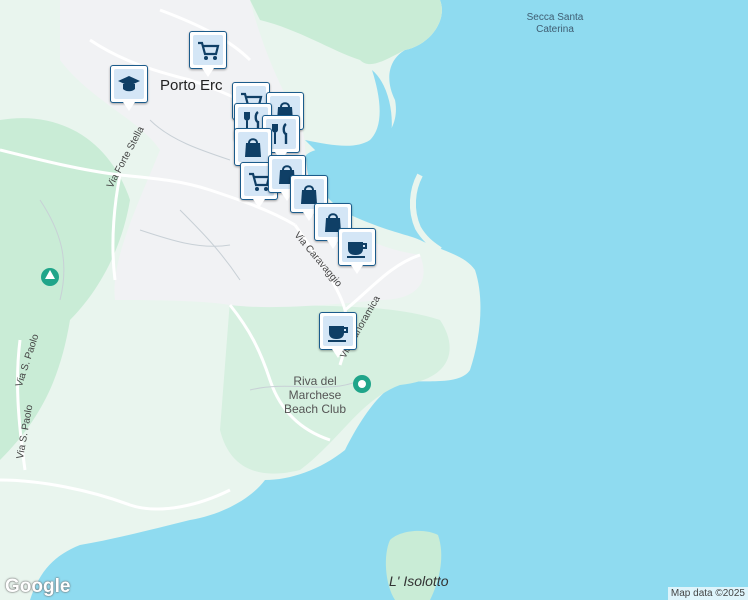 Image resolution: width=748 pixels, height=600 pixels. What do you see at coordinates (129, 84) in the screenshot?
I see `school-icon` at bounding box center [129, 84].